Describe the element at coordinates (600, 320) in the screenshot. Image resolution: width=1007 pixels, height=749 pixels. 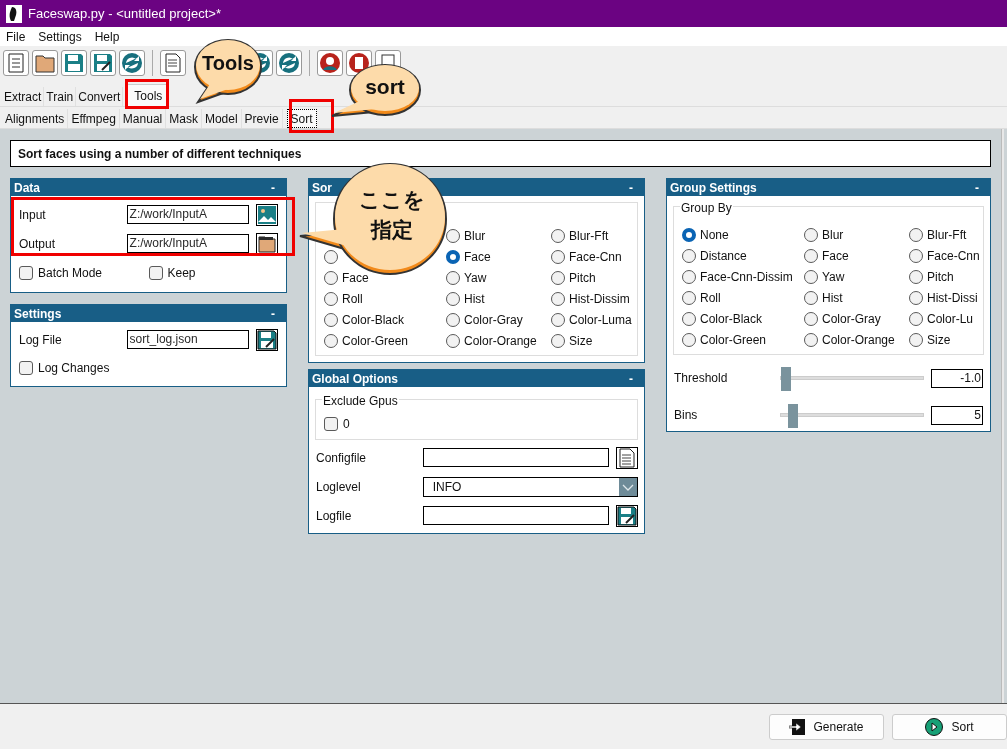
I see `radio-label: Color-Luma` at that location.